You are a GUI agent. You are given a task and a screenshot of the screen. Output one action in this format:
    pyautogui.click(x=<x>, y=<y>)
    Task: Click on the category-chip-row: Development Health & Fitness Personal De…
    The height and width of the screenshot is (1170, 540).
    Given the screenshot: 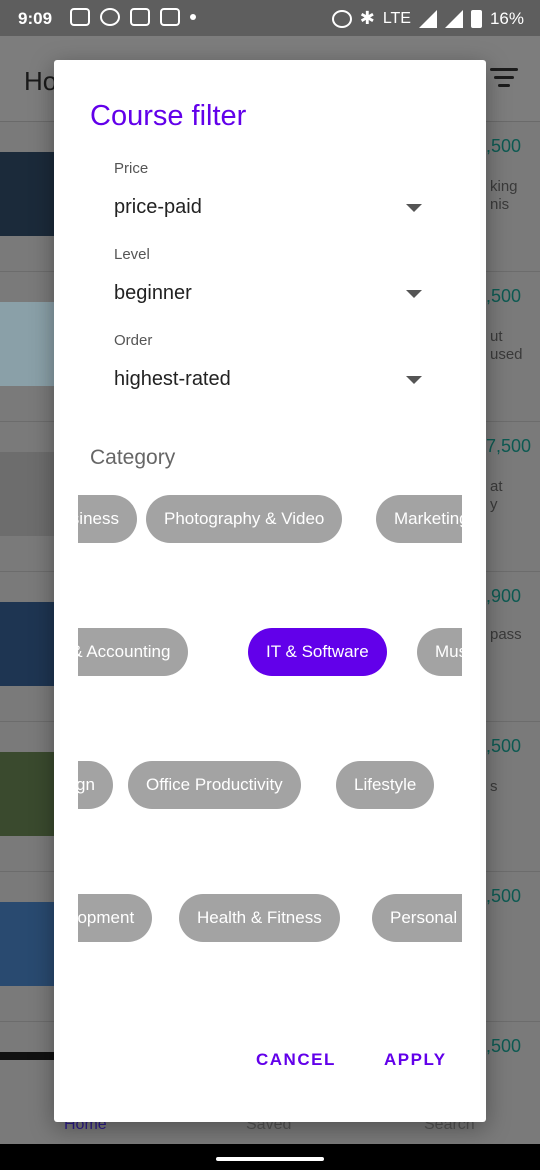 What is the action you would take?
    pyautogui.click(x=270, y=918)
    